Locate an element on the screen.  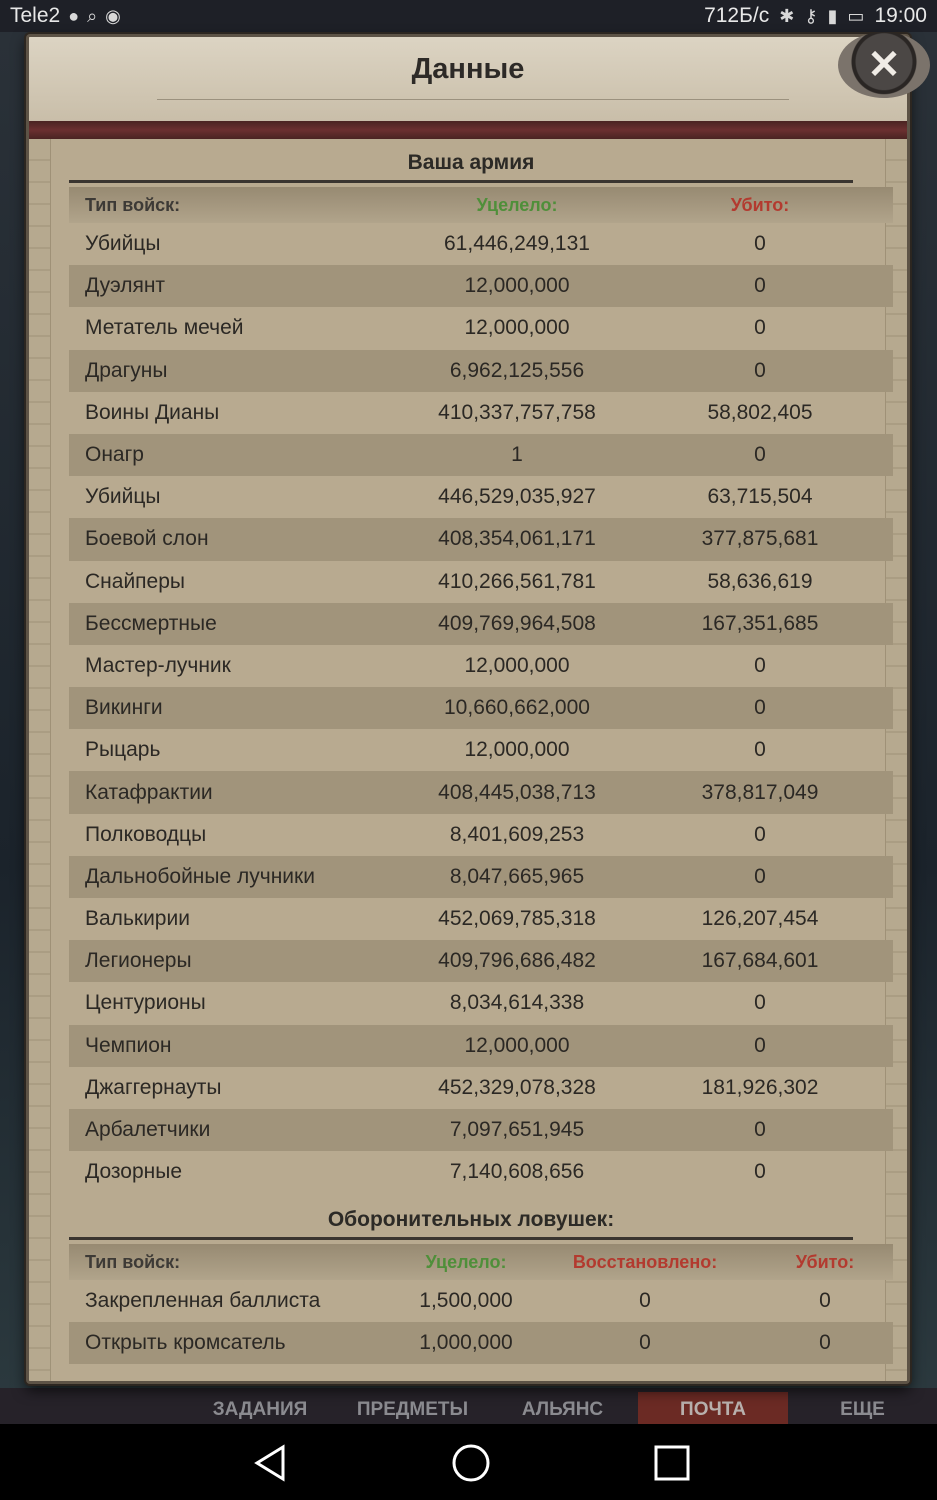
tab-alliance: АЛЬЯНС is located at coordinates (562, 1408).